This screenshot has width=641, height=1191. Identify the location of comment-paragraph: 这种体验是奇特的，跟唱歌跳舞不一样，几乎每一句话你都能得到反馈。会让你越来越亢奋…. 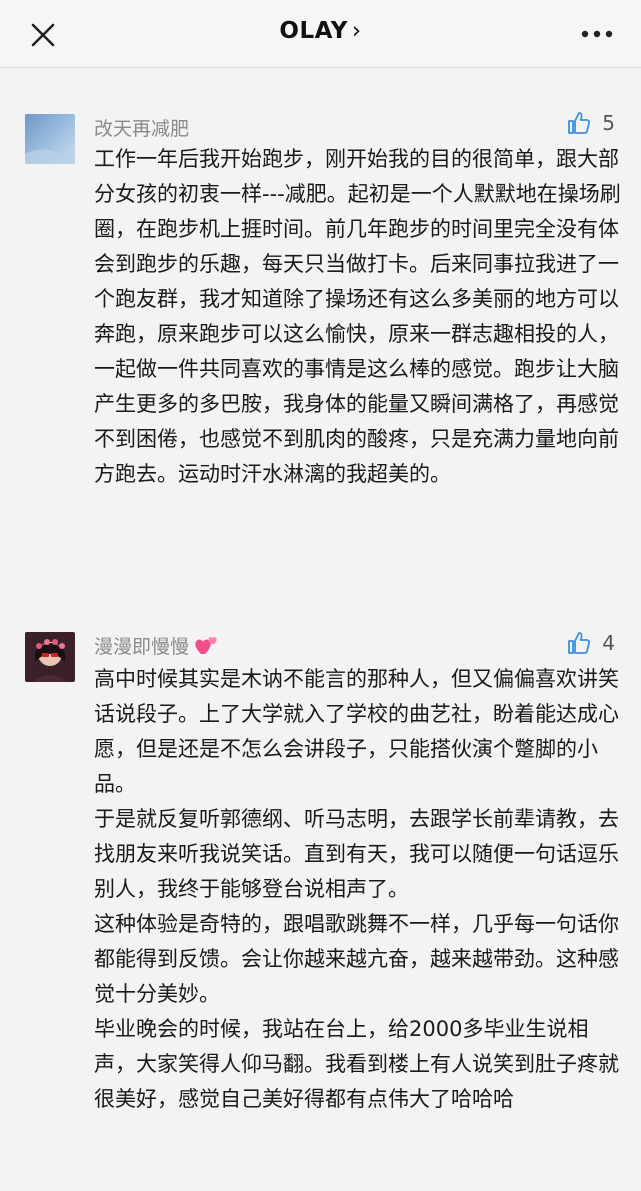
(356, 959).